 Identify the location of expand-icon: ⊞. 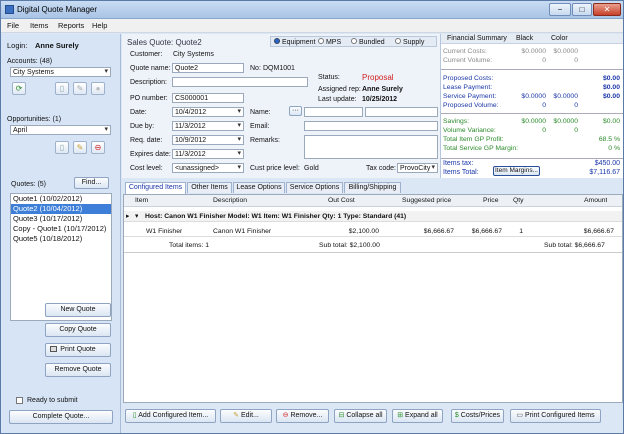
(401, 415).